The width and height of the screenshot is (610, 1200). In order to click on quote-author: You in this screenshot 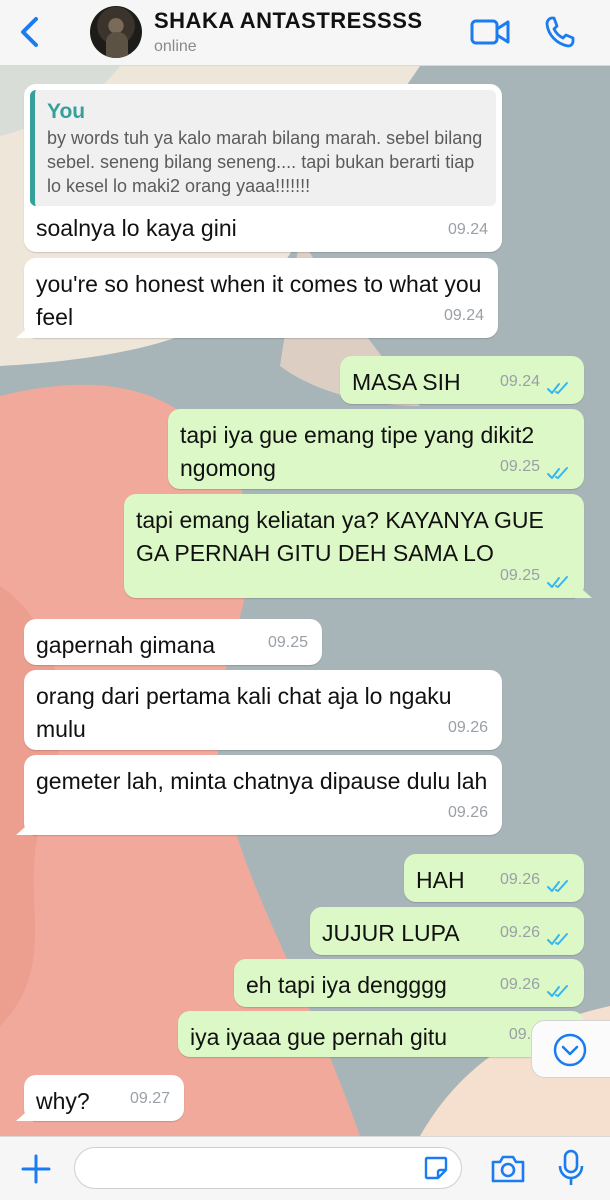, I will do `click(66, 111)`.